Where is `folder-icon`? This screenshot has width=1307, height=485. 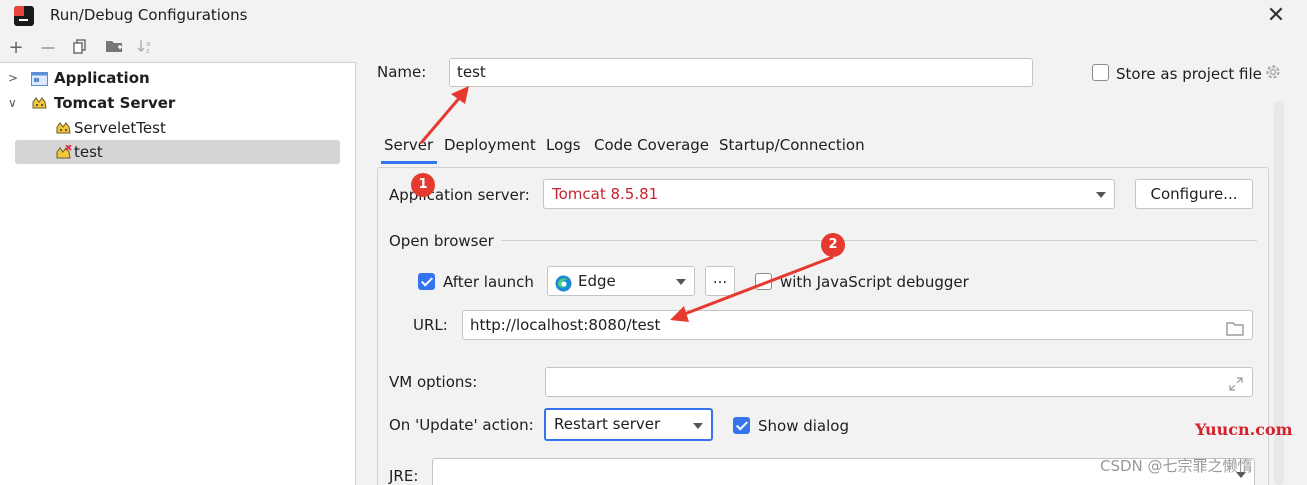
folder-icon is located at coordinates (1235, 328).